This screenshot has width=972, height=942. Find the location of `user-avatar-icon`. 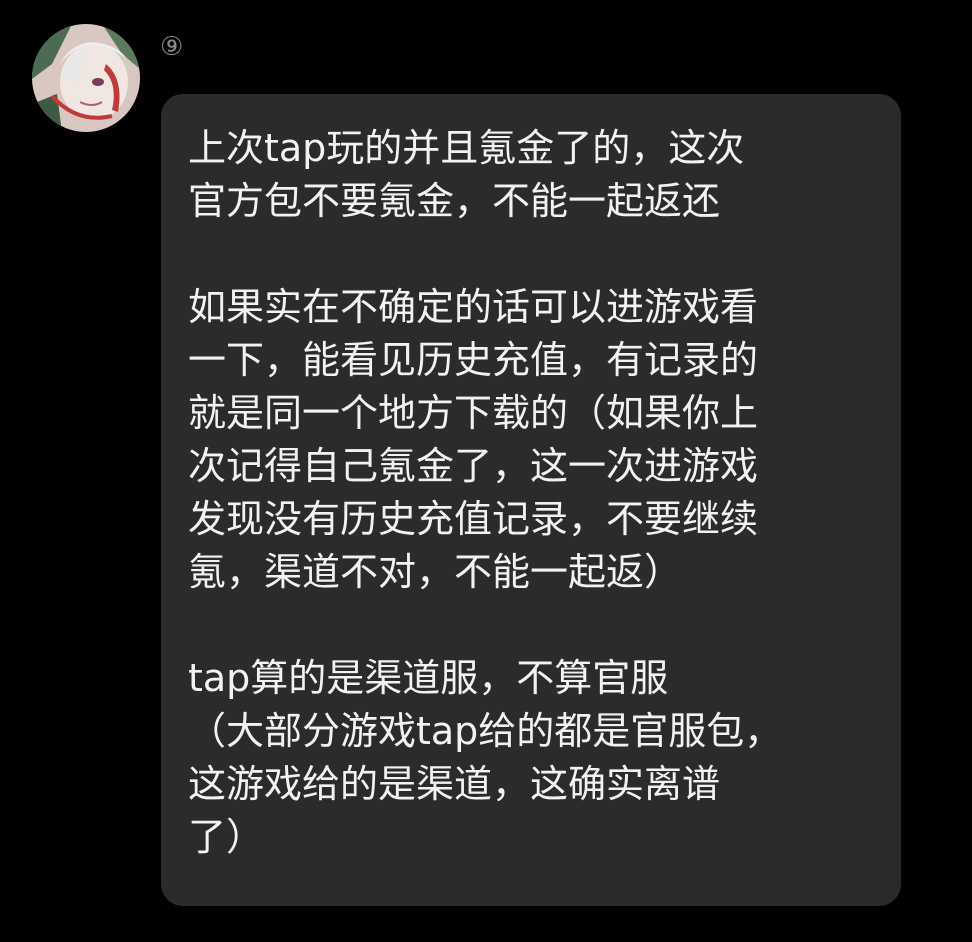

user-avatar-icon is located at coordinates (86, 78).